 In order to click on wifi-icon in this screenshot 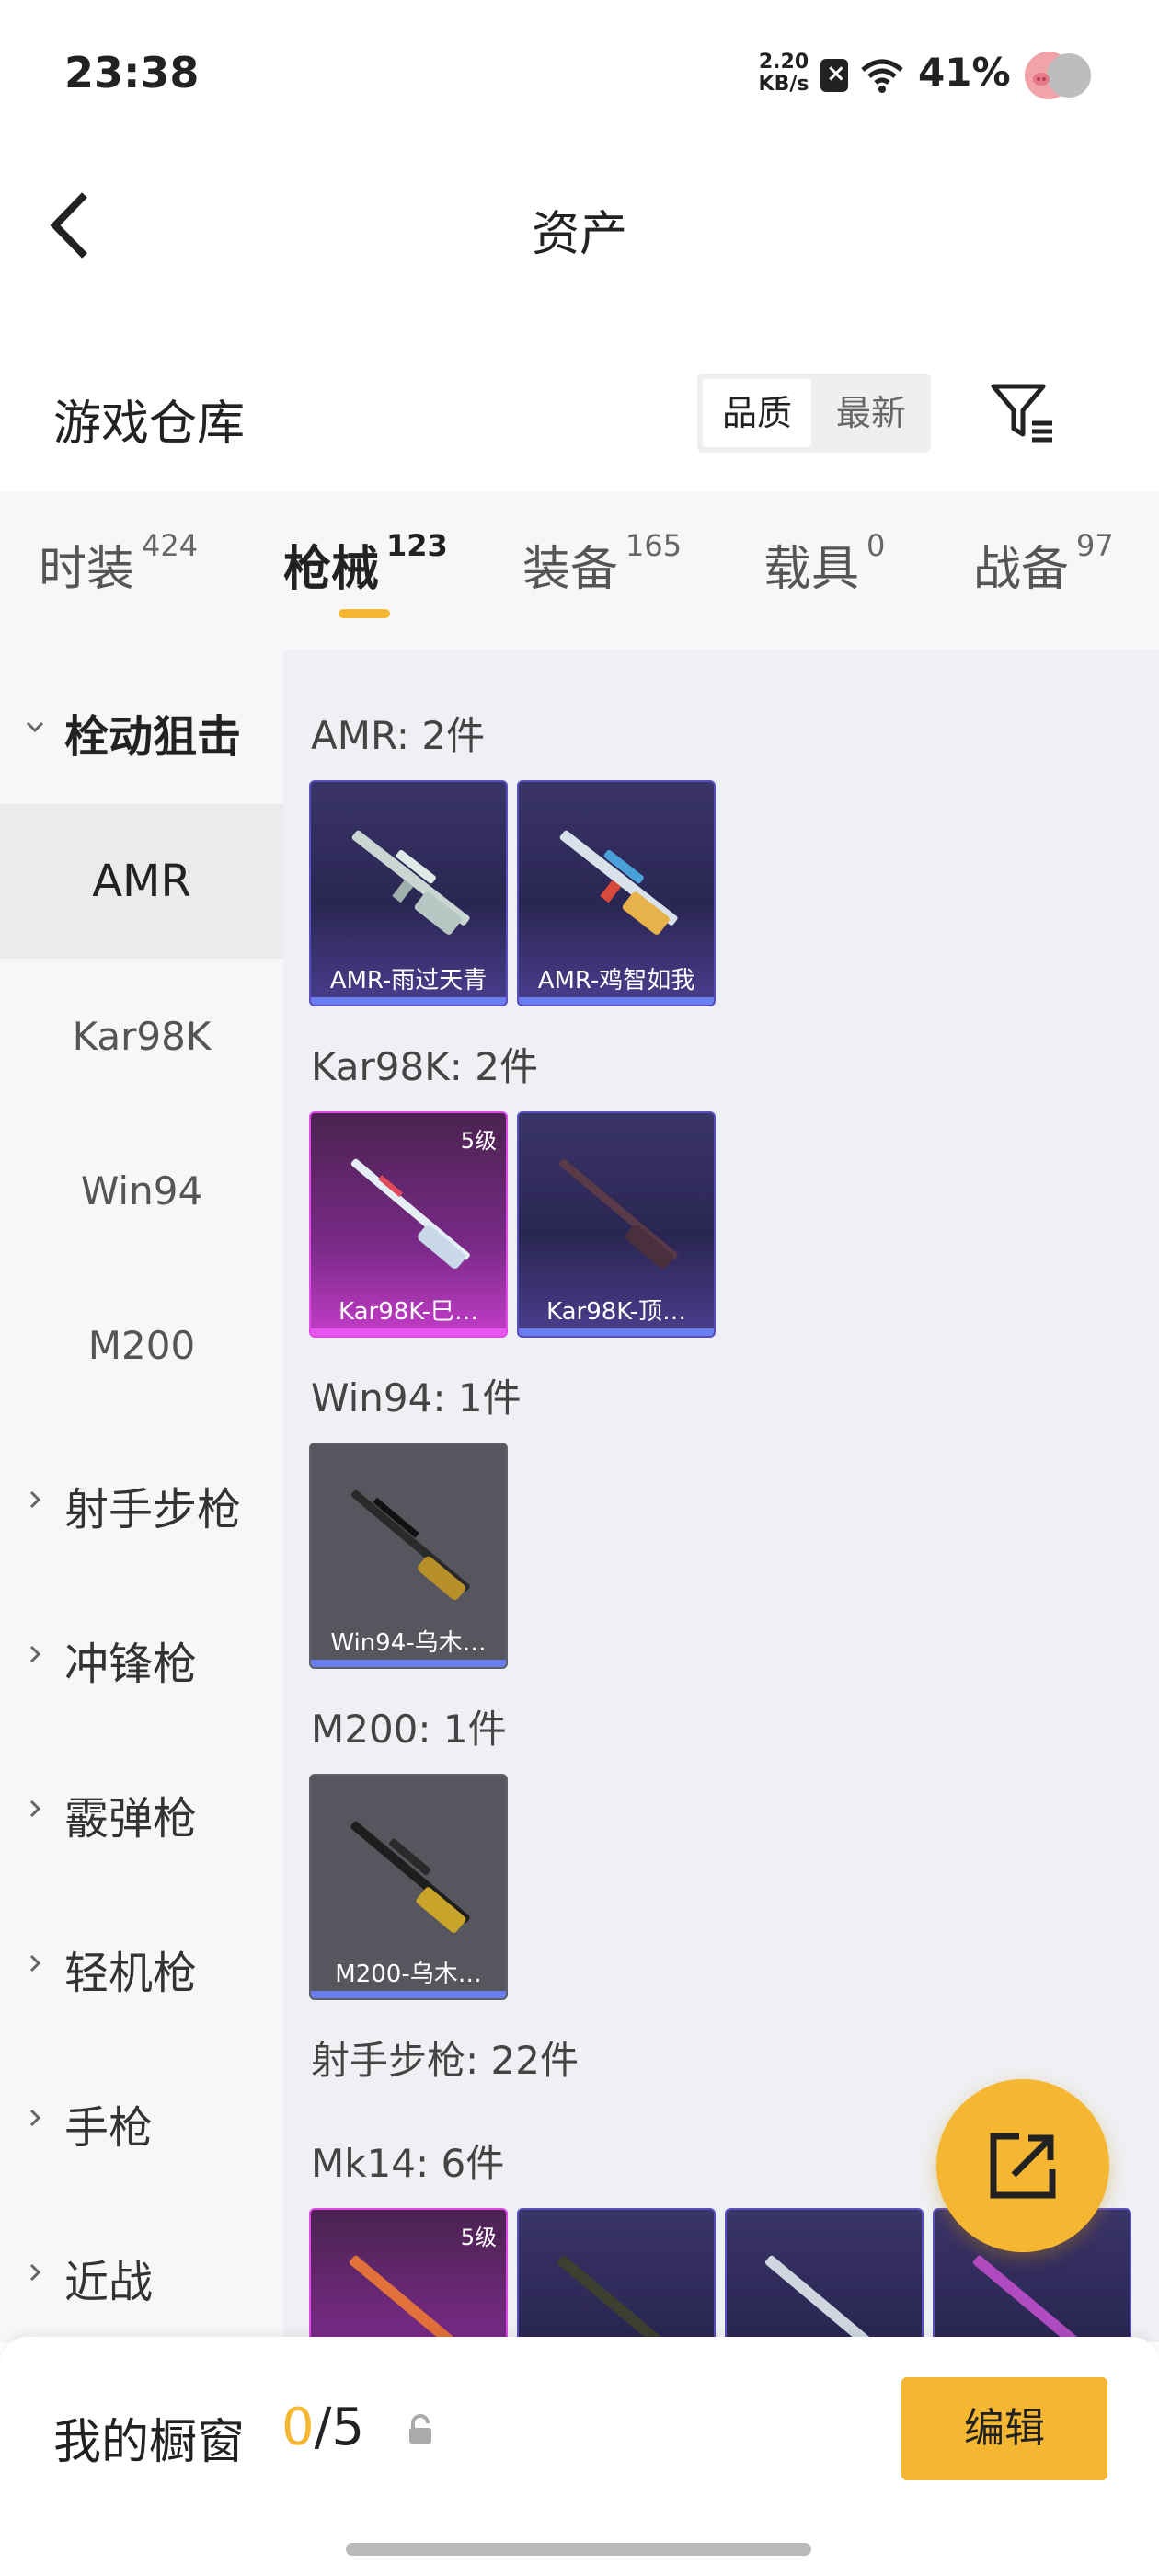, I will do `click(882, 76)`.